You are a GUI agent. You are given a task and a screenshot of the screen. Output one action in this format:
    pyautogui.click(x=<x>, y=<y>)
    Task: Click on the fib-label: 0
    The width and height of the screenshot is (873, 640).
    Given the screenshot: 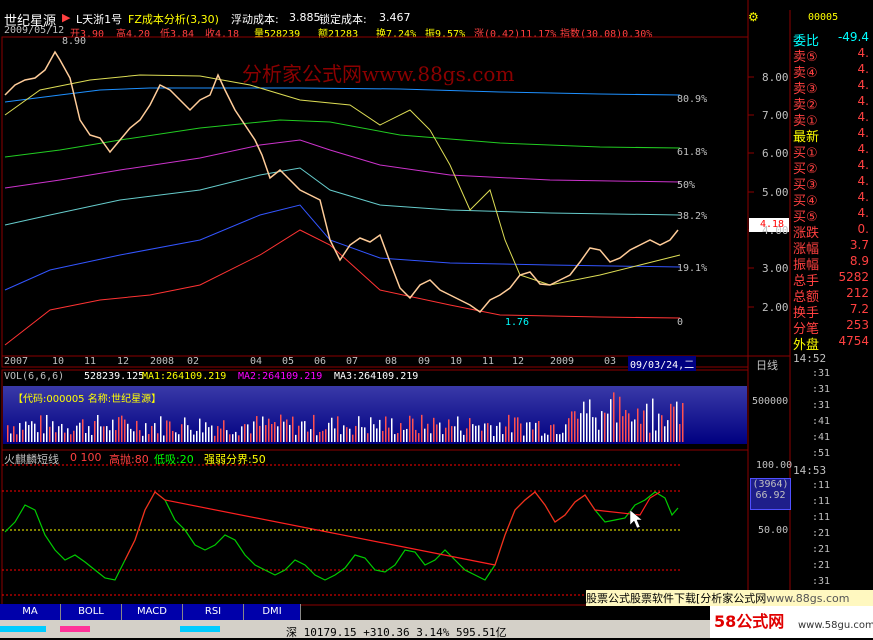 What is the action you would take?
    pyautogui.click(x=680, y=322)
    